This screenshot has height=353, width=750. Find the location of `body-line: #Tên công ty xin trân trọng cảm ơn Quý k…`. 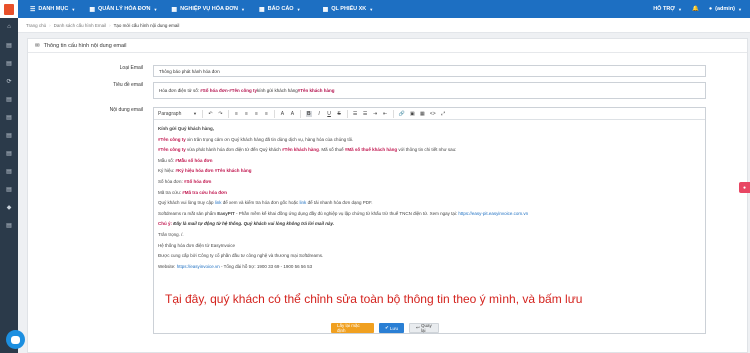

body-line: #Tên công ty xin trân trọng cảm ơn Quý k… is located at coordinates (256, 139).